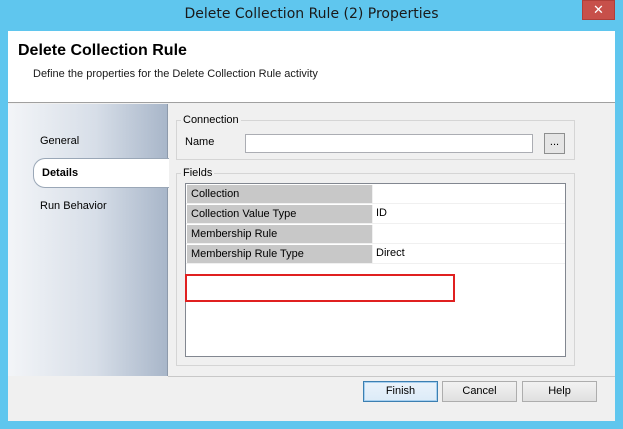 The width and height of the screenshot is (623, 429). I want to click on connection-group-label: Connection, so click(211, 120).